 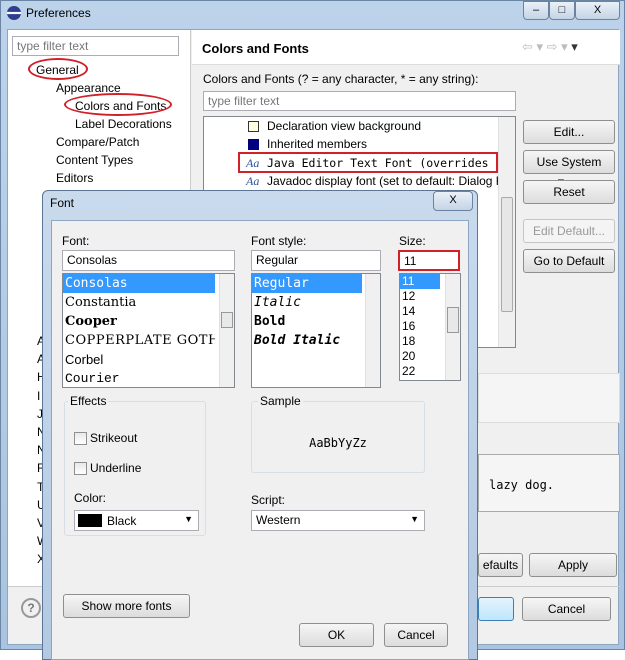 I want to click on effects-label: Effects, so click(x=88, y=401).